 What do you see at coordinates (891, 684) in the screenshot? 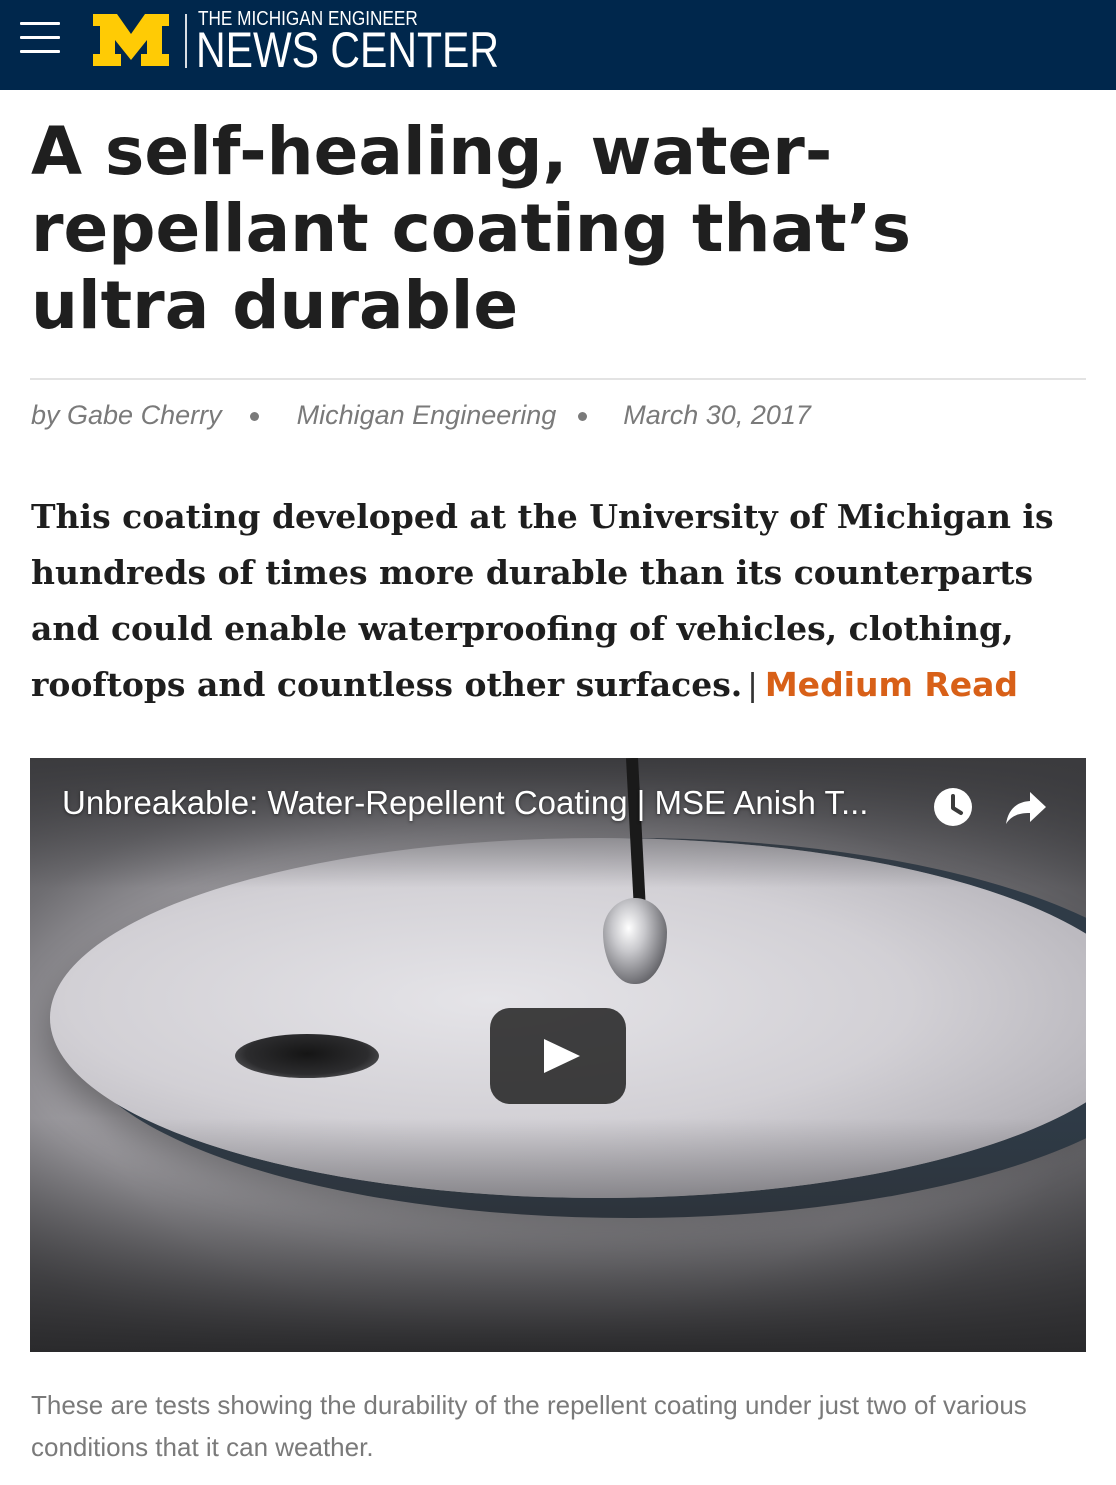
I see `read-time-badge: Medium Read` at bounding box center [891, 684].